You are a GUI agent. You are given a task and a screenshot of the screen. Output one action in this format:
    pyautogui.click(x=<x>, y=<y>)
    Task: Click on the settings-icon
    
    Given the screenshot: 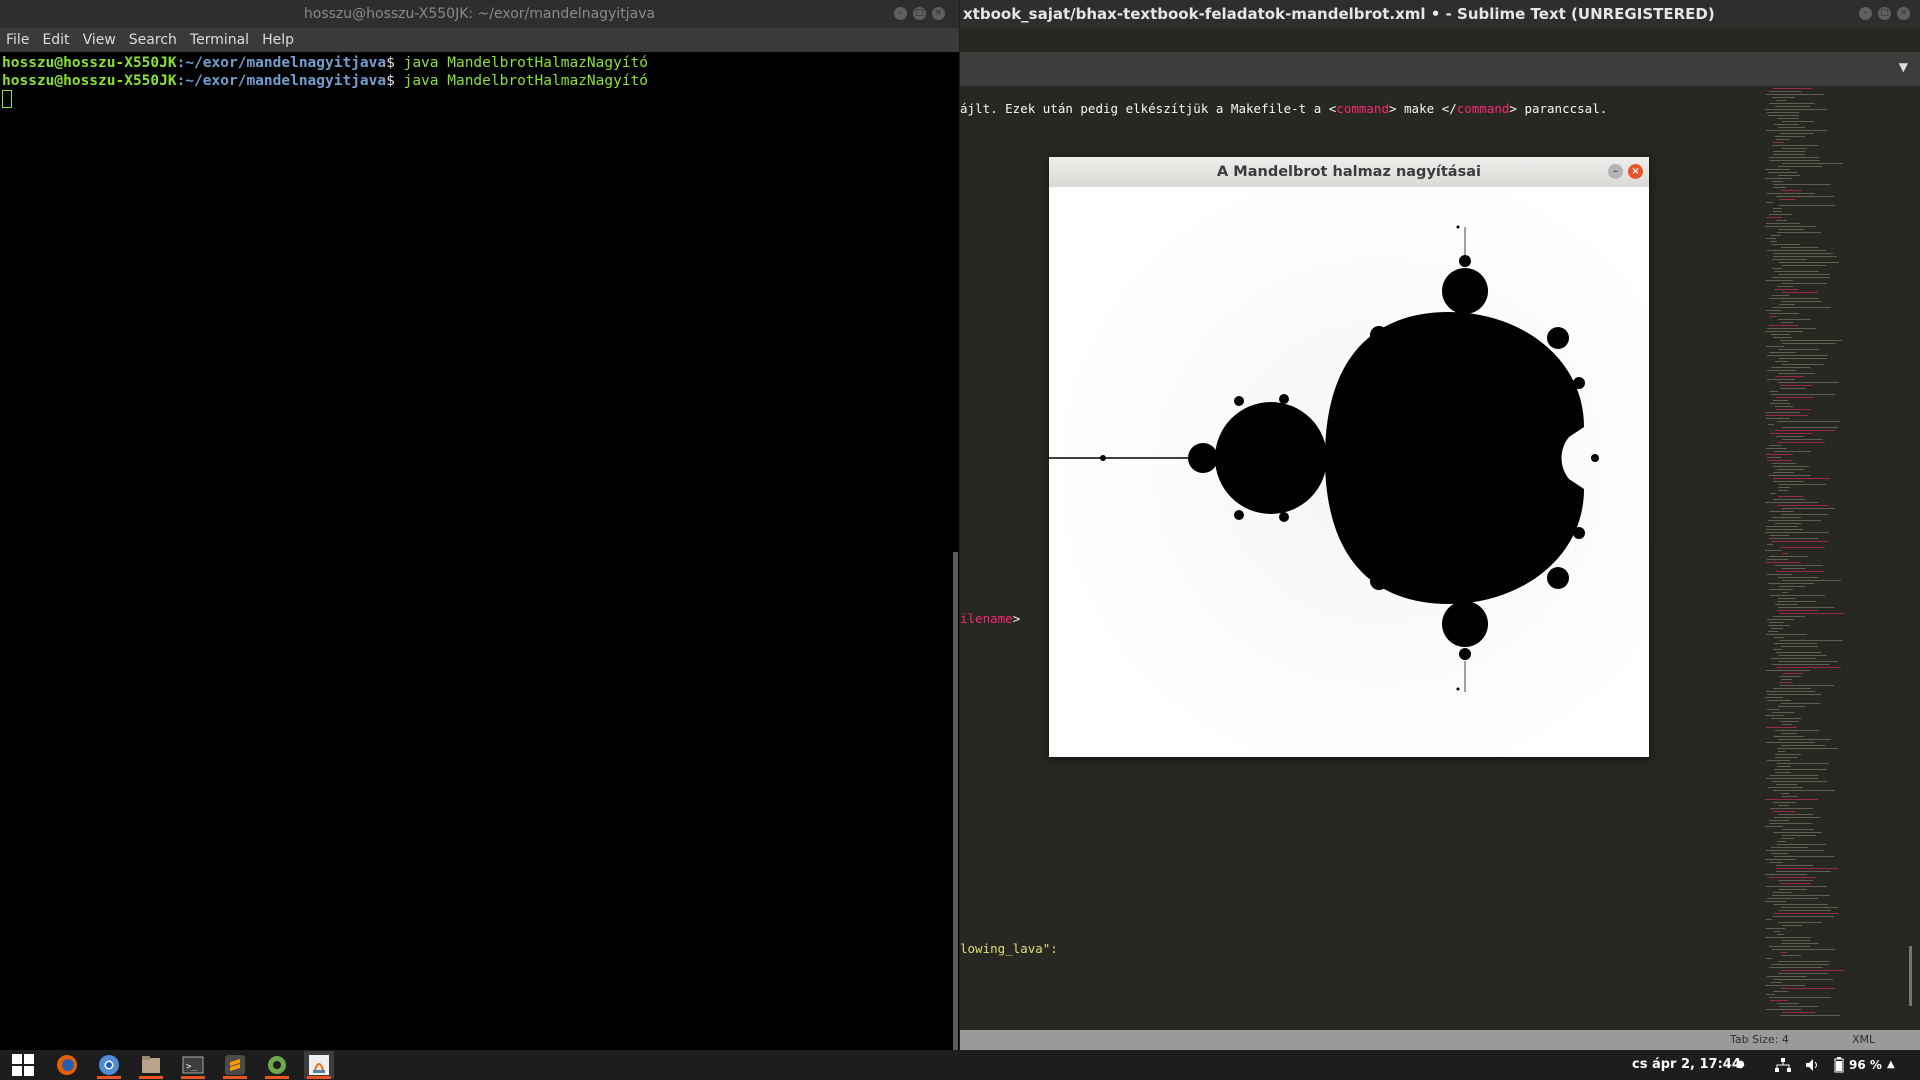 What is the action you would take?
    pyautogui.click(x=277, y=1065)
    